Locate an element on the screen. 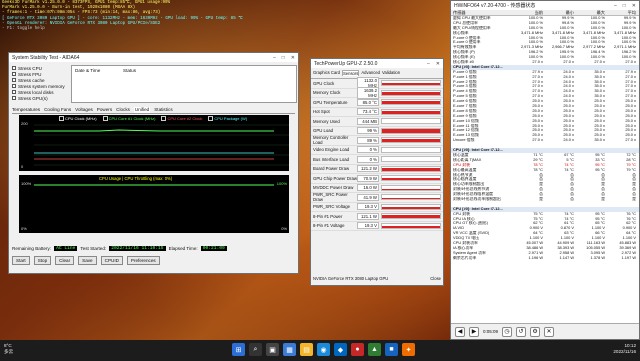 The height and width of the screenshot is (361, 640). weather-desc: 多云 is located at coordinates (9, 351).